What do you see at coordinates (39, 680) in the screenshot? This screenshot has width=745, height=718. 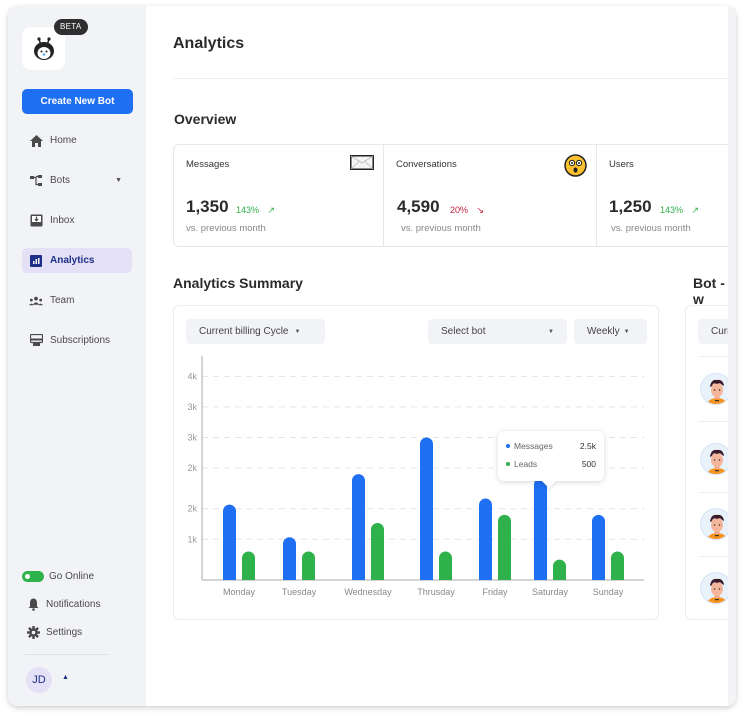 I see `user-avatar: JD` at bounding box center [39, 680].